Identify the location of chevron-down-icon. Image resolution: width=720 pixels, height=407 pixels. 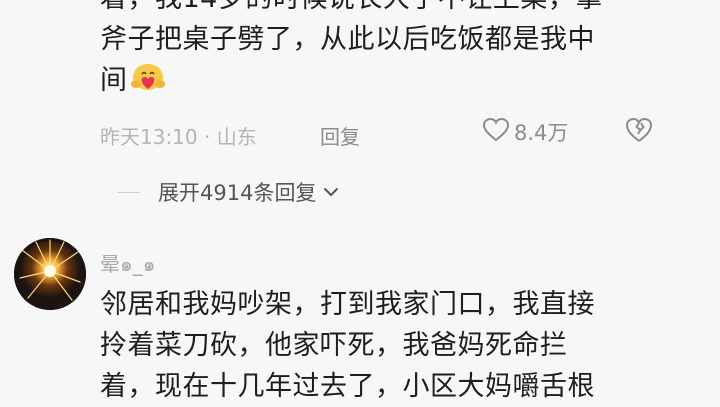
(328, 192).